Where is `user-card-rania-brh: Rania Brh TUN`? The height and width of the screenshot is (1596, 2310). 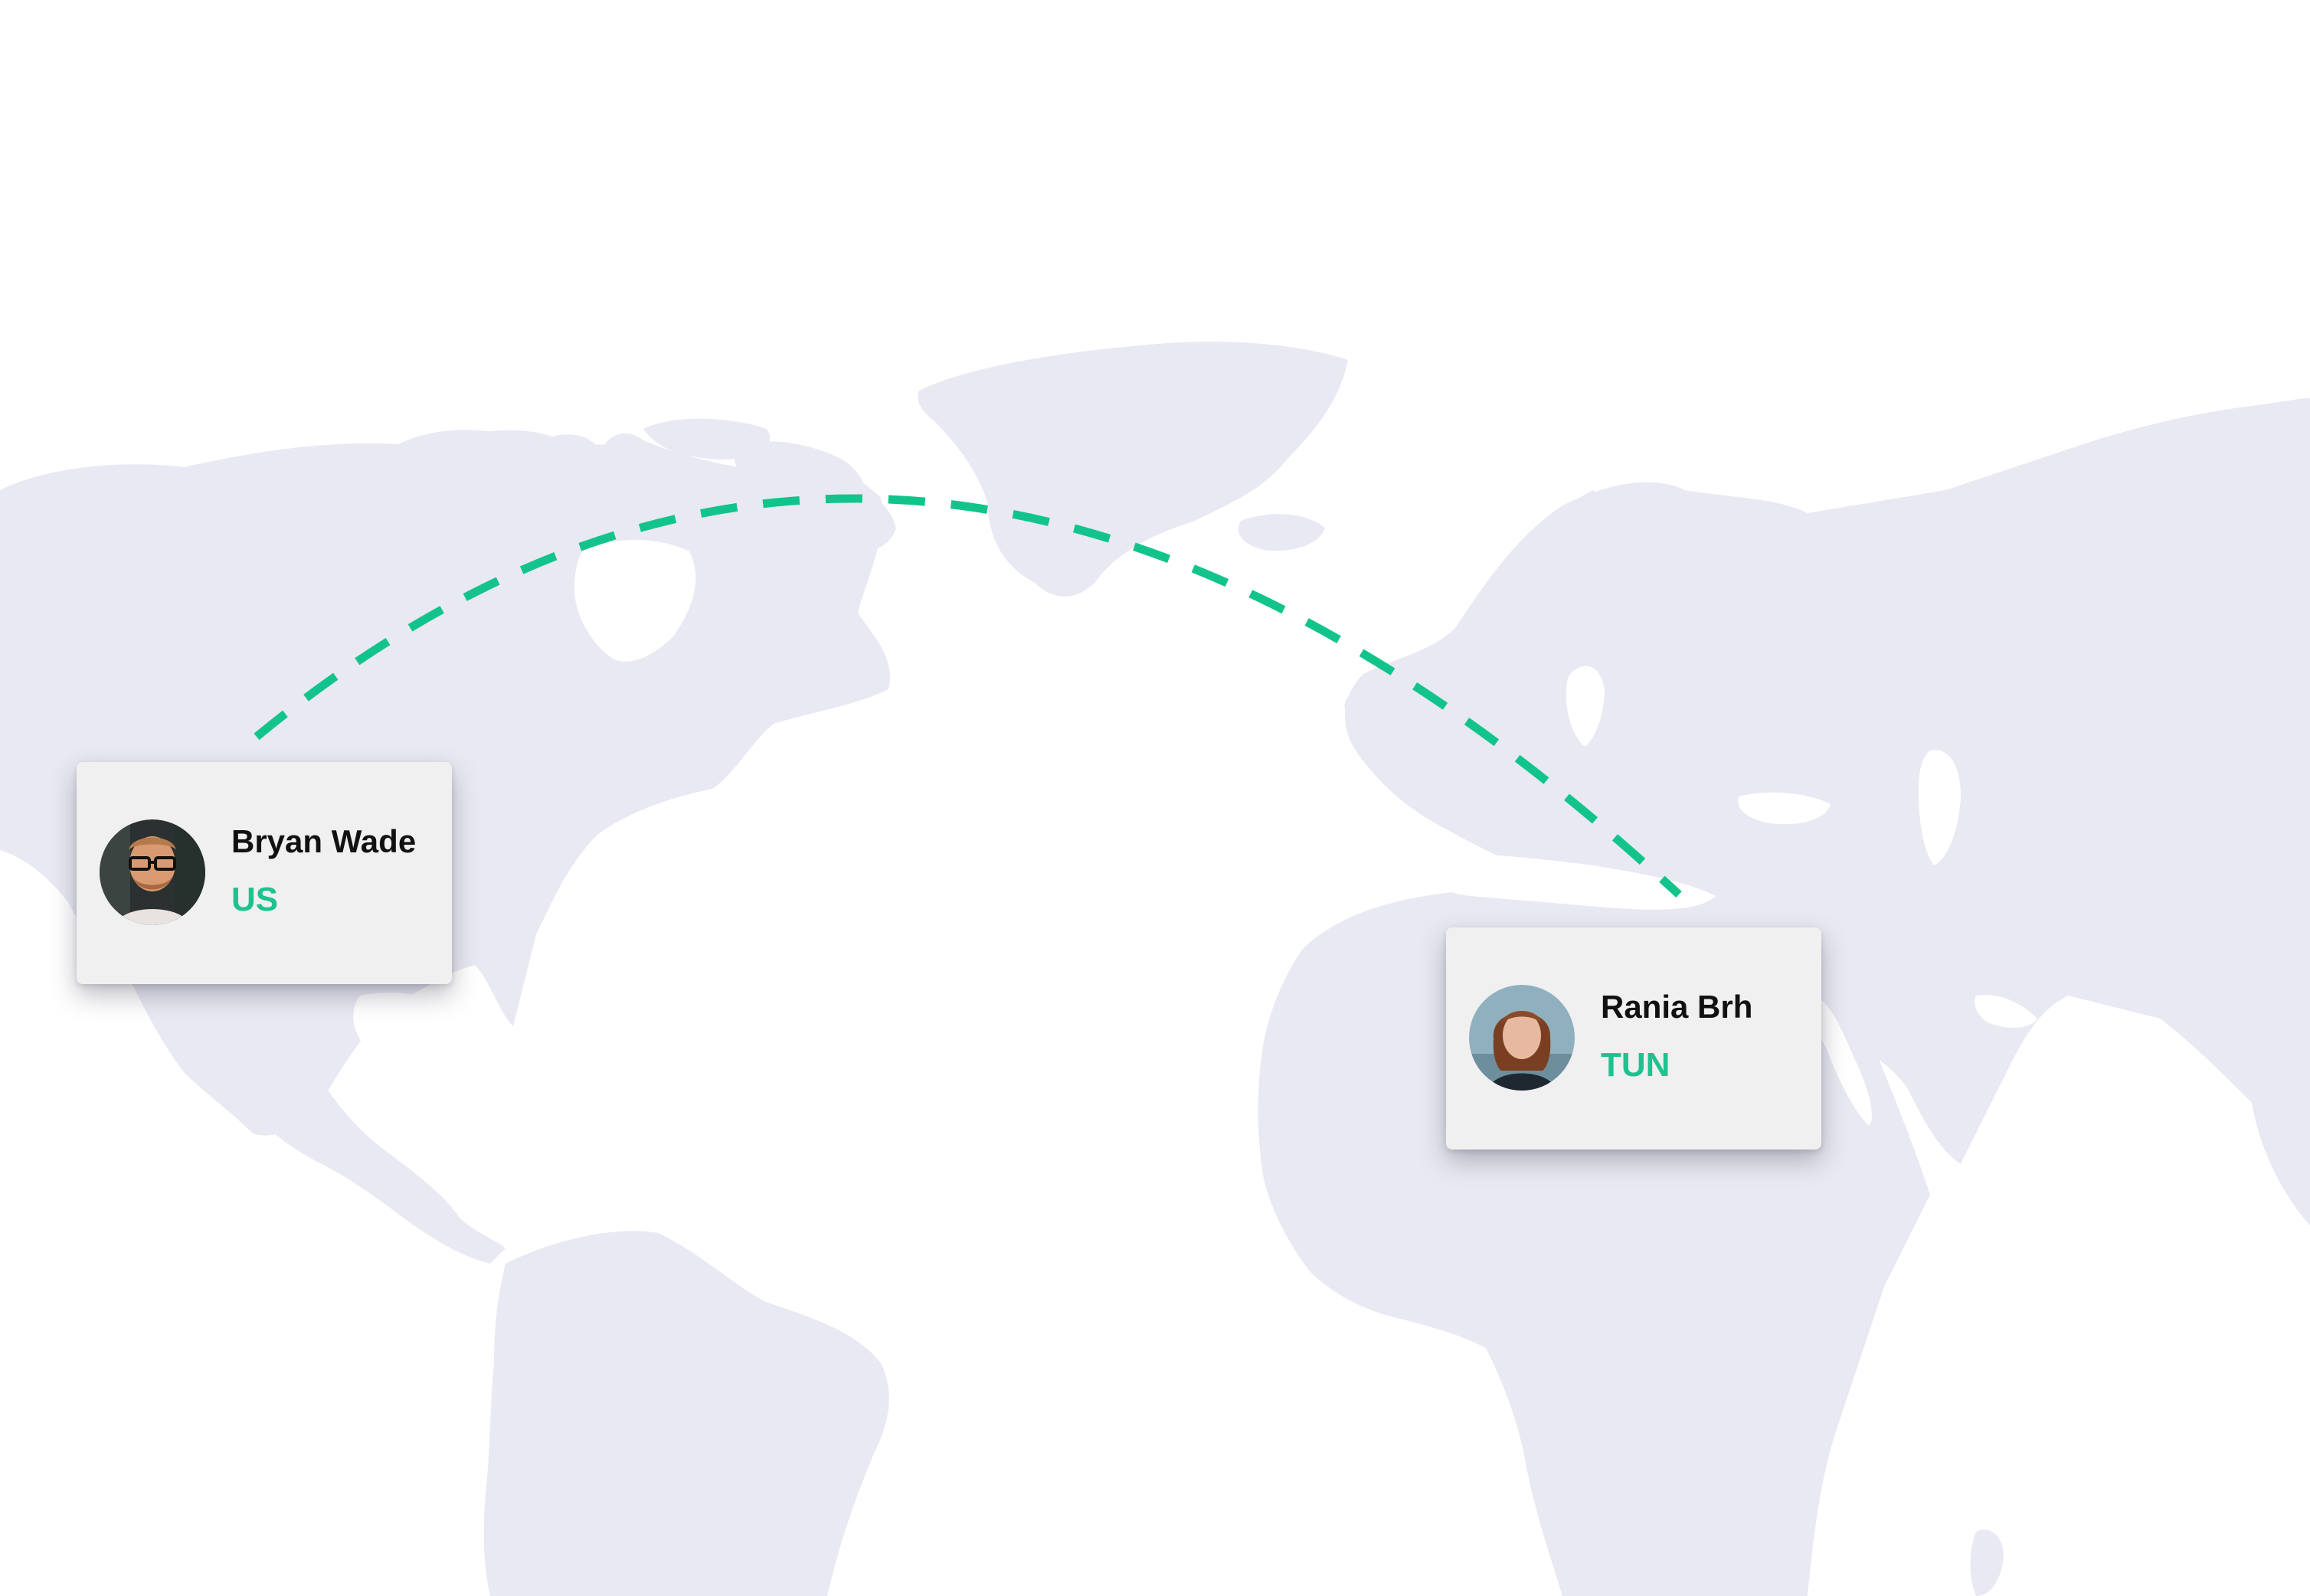 user-card-rania-brh: Rania Brh TUN is located at coordinates (1633, 1039).